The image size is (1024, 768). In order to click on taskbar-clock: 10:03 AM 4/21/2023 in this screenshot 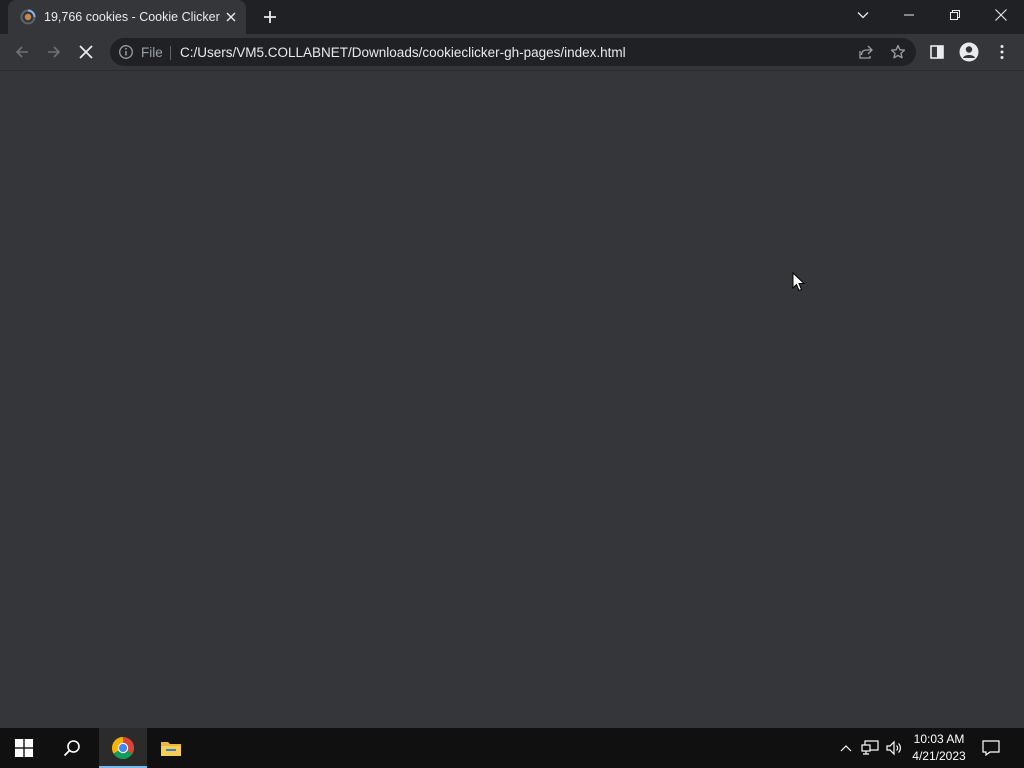, I will do `click(939, 748)`.